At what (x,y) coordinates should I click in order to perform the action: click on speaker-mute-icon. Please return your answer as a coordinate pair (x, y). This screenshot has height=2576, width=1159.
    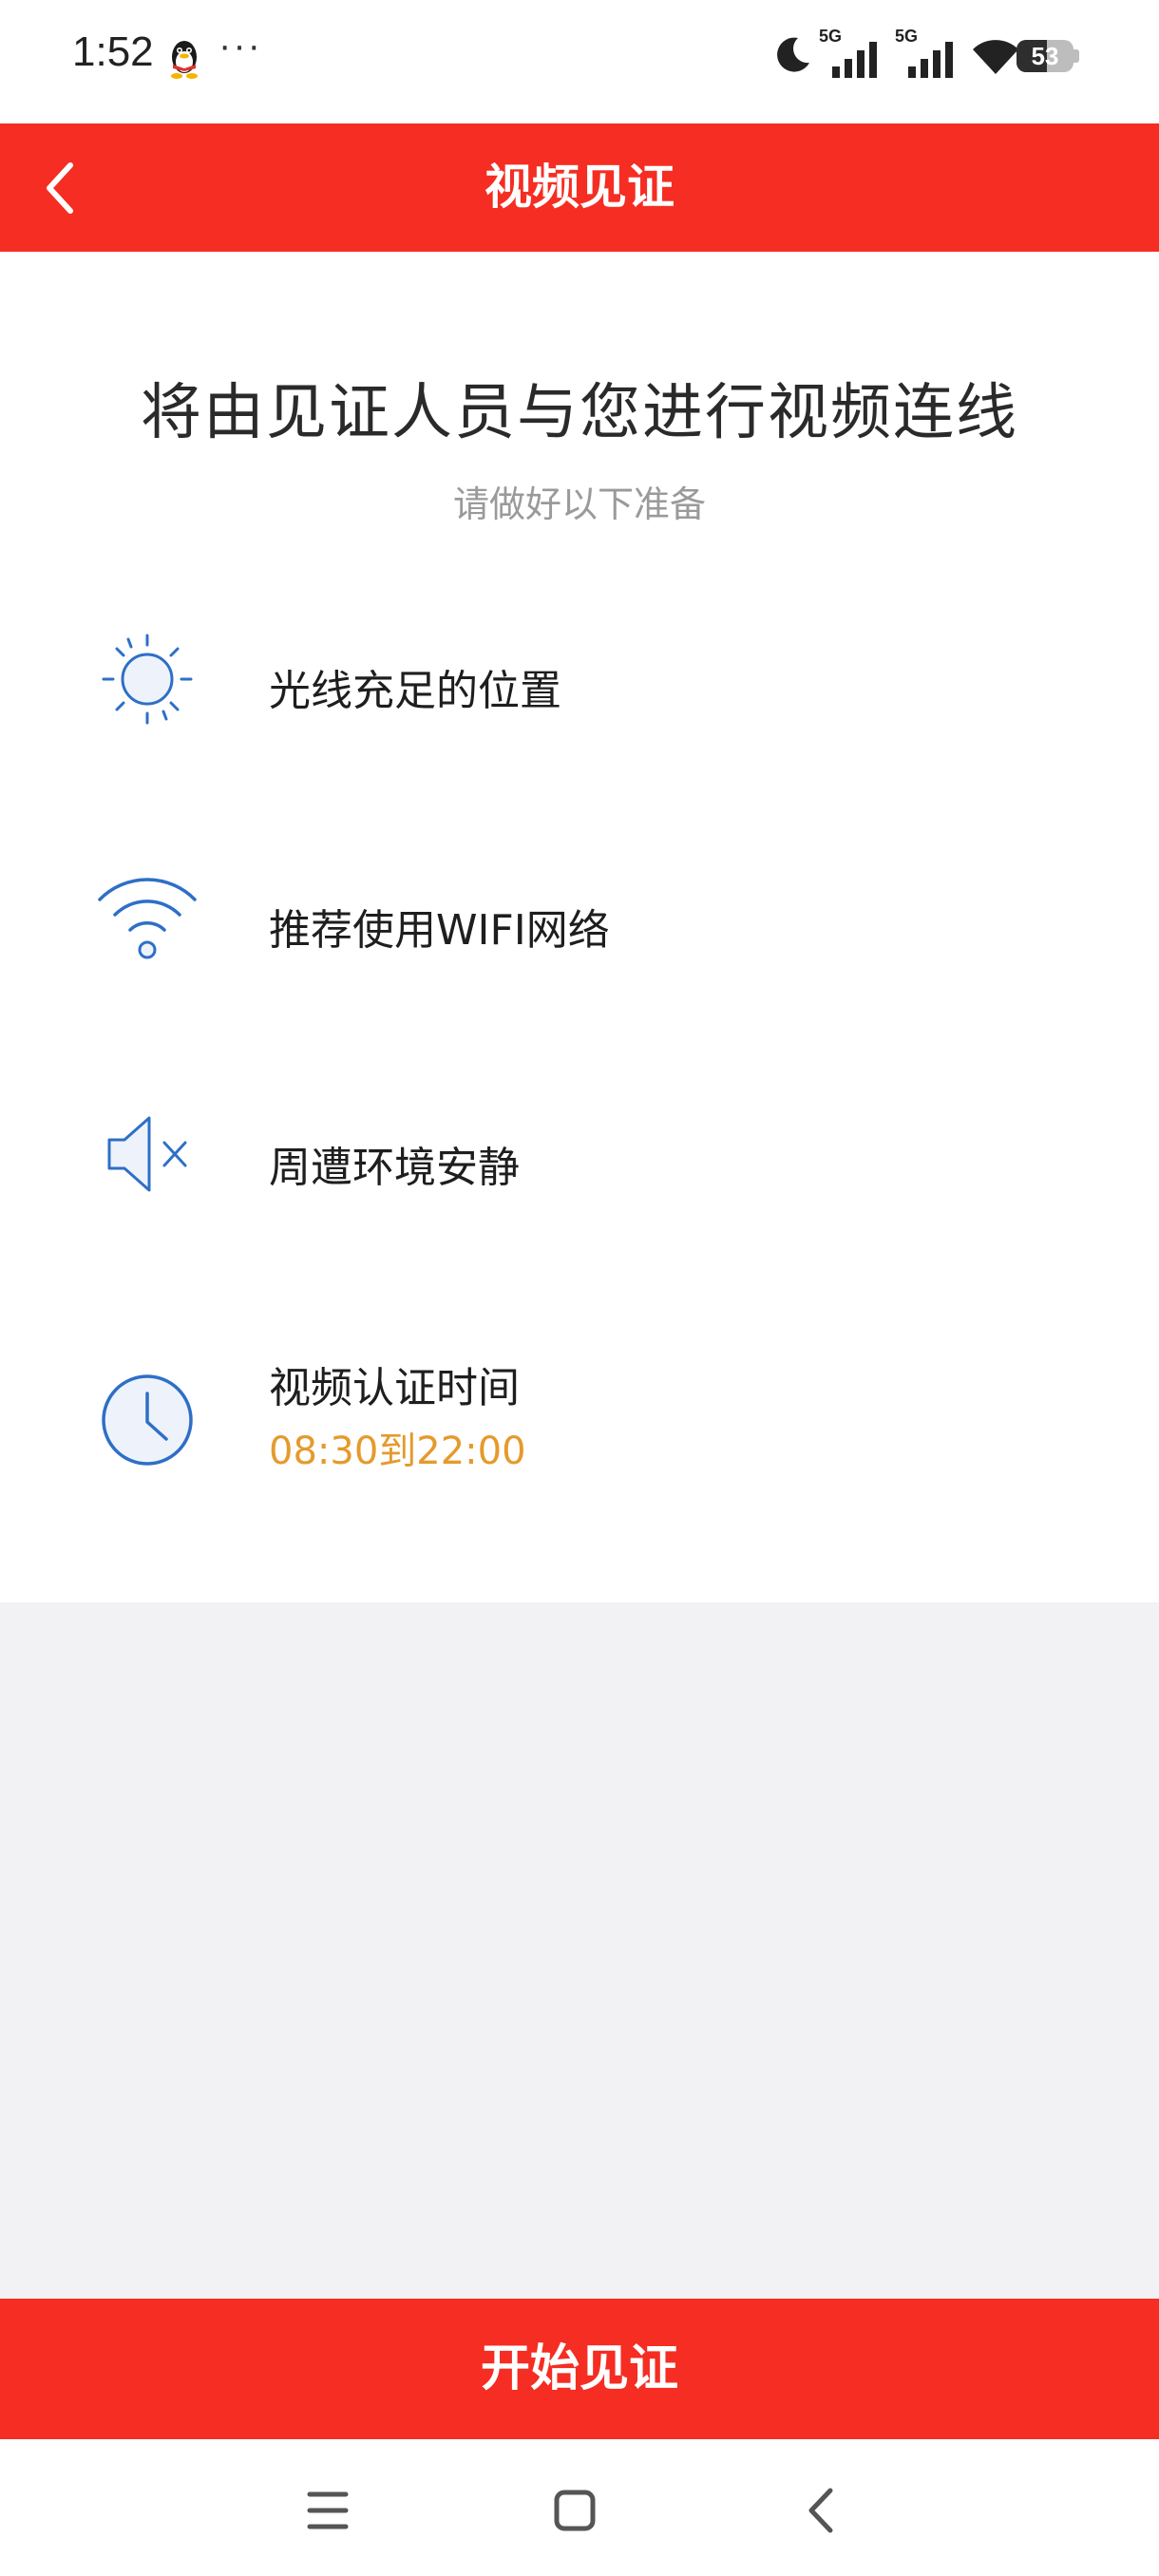
    Looking at the image, I should click on (147, 1154).